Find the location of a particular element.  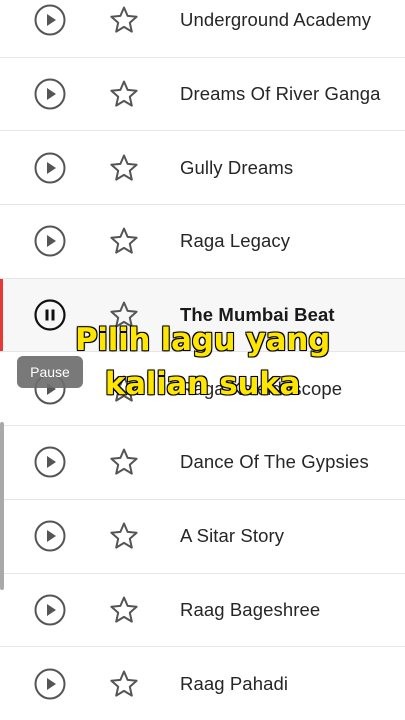

track-row: Dance Of The Gypsies is located at coordinates (202, 463).